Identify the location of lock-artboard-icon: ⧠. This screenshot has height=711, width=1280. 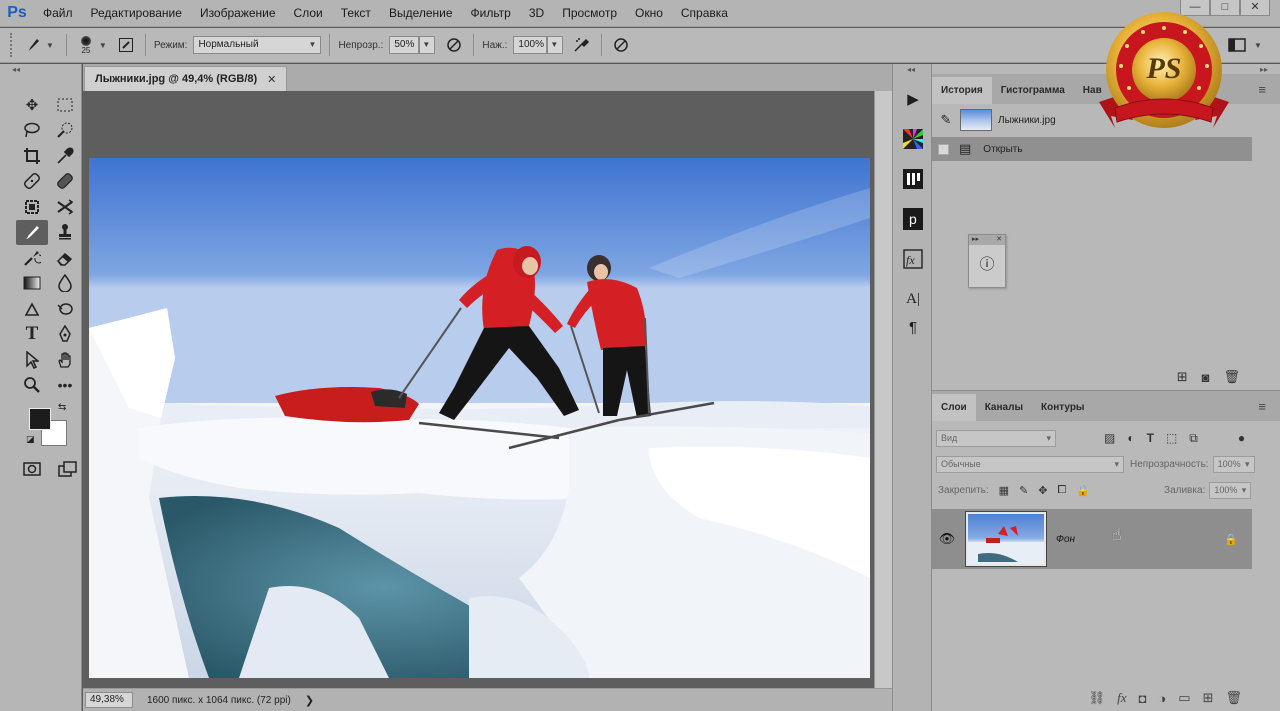
(1062, 490).